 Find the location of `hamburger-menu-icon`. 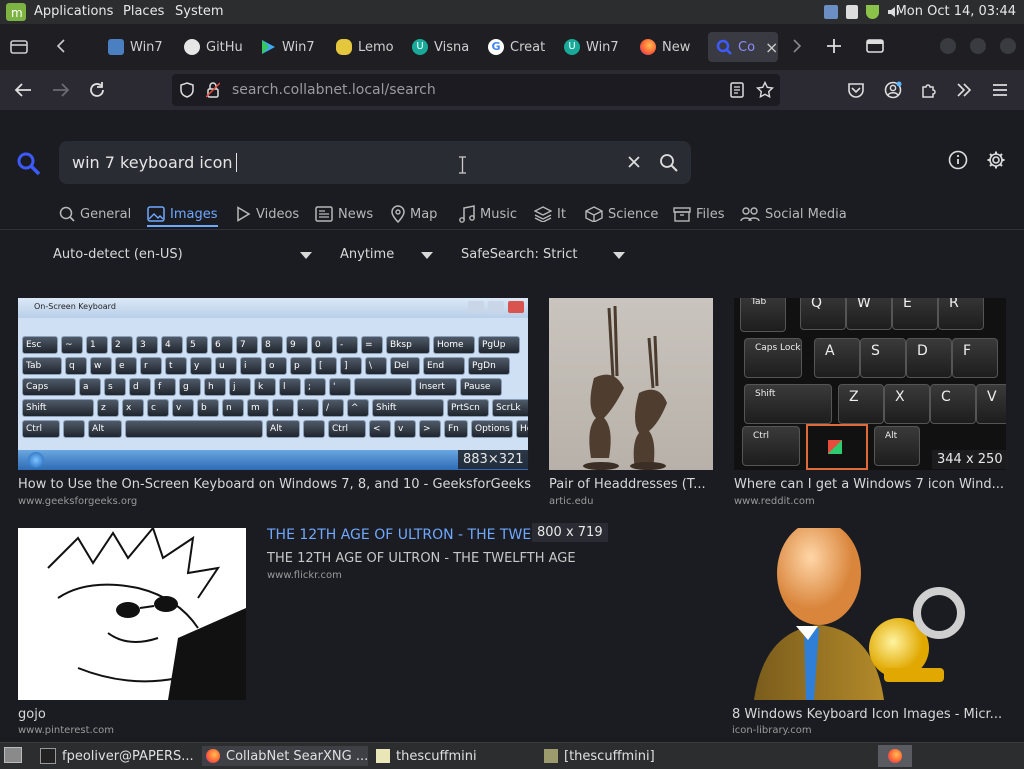

hamburger-menu-icon is located at coordinates (1000, 90).